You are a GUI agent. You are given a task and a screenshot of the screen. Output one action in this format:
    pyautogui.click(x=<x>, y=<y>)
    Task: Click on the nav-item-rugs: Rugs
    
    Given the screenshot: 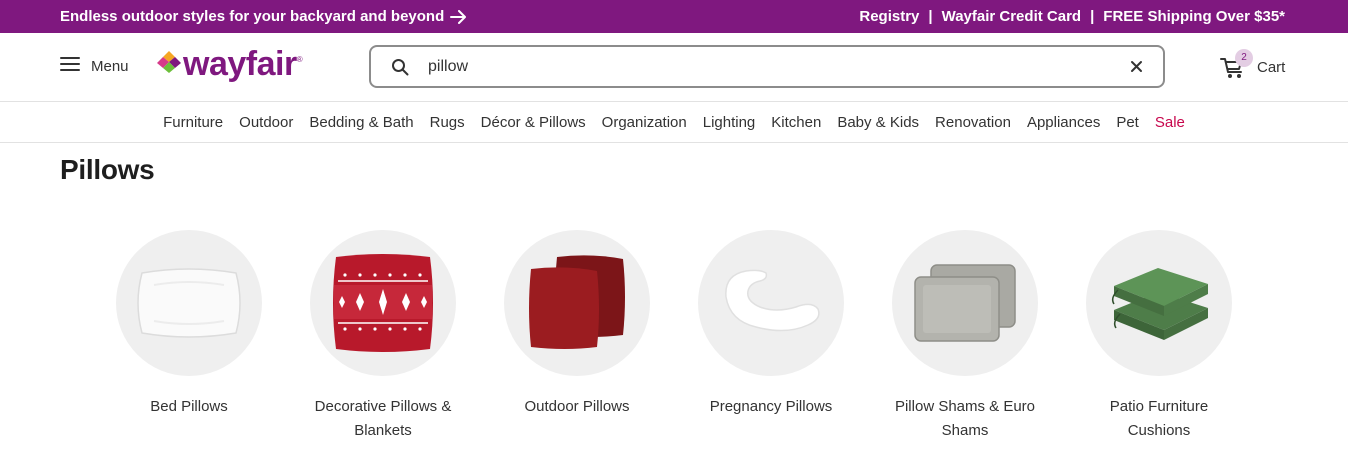 What is the action you would take?
    pyautogui.click(x=447, y=122)
    